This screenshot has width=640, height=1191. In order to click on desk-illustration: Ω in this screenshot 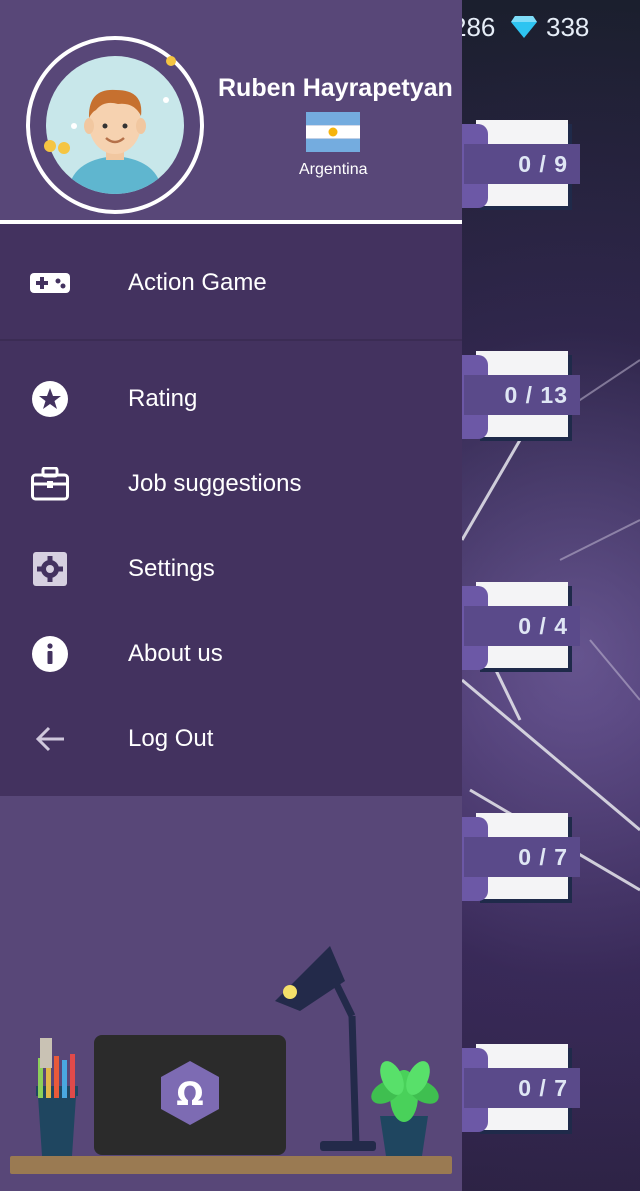, I will do `click(231, 1060)`.